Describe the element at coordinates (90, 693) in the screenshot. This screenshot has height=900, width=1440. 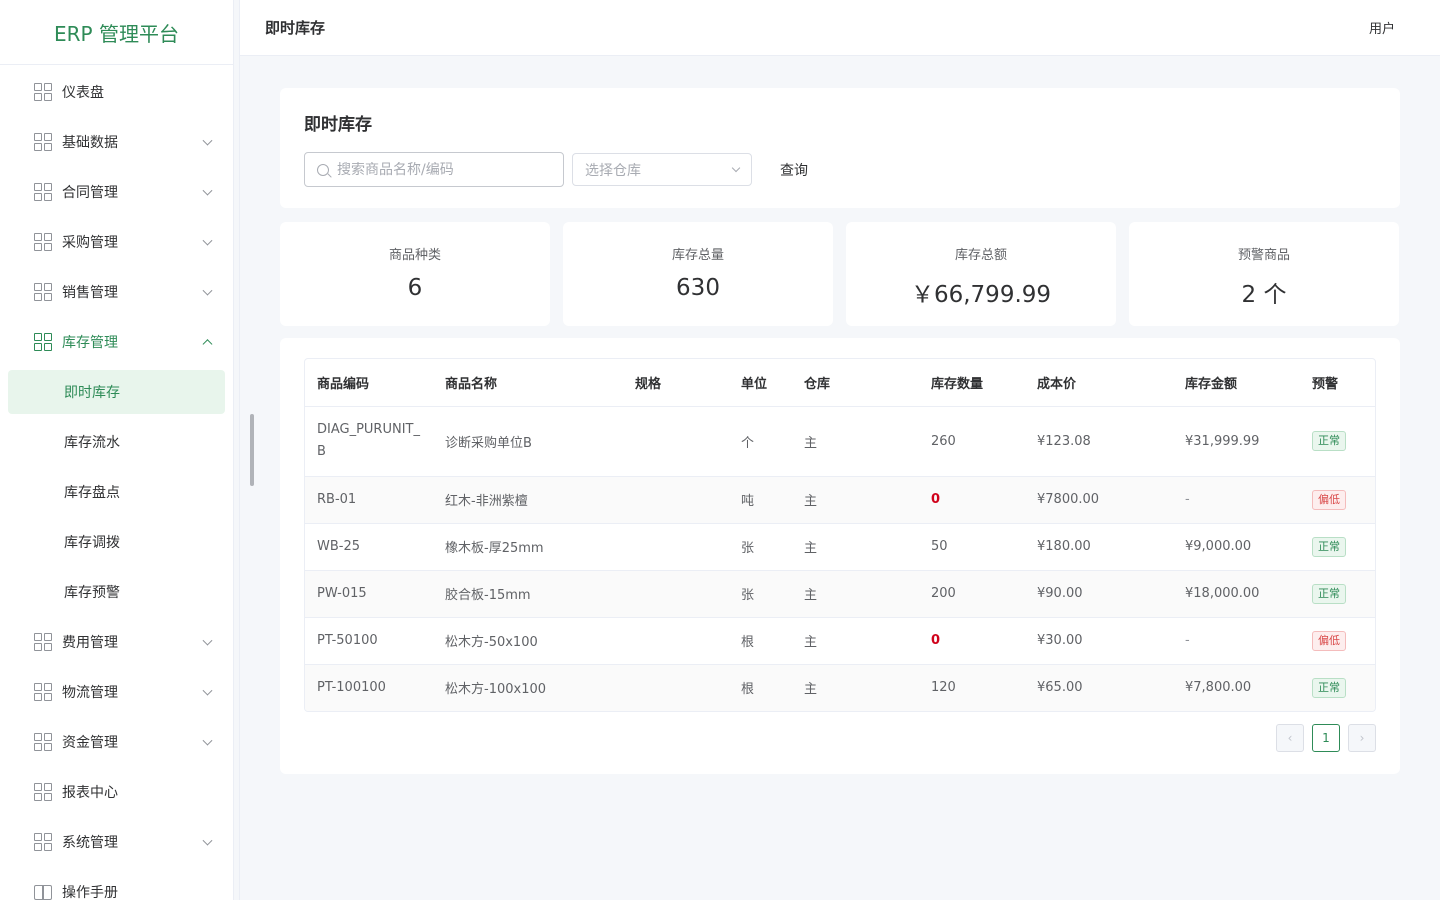
I see `sidebar-item-label: 物流管理` at that location.